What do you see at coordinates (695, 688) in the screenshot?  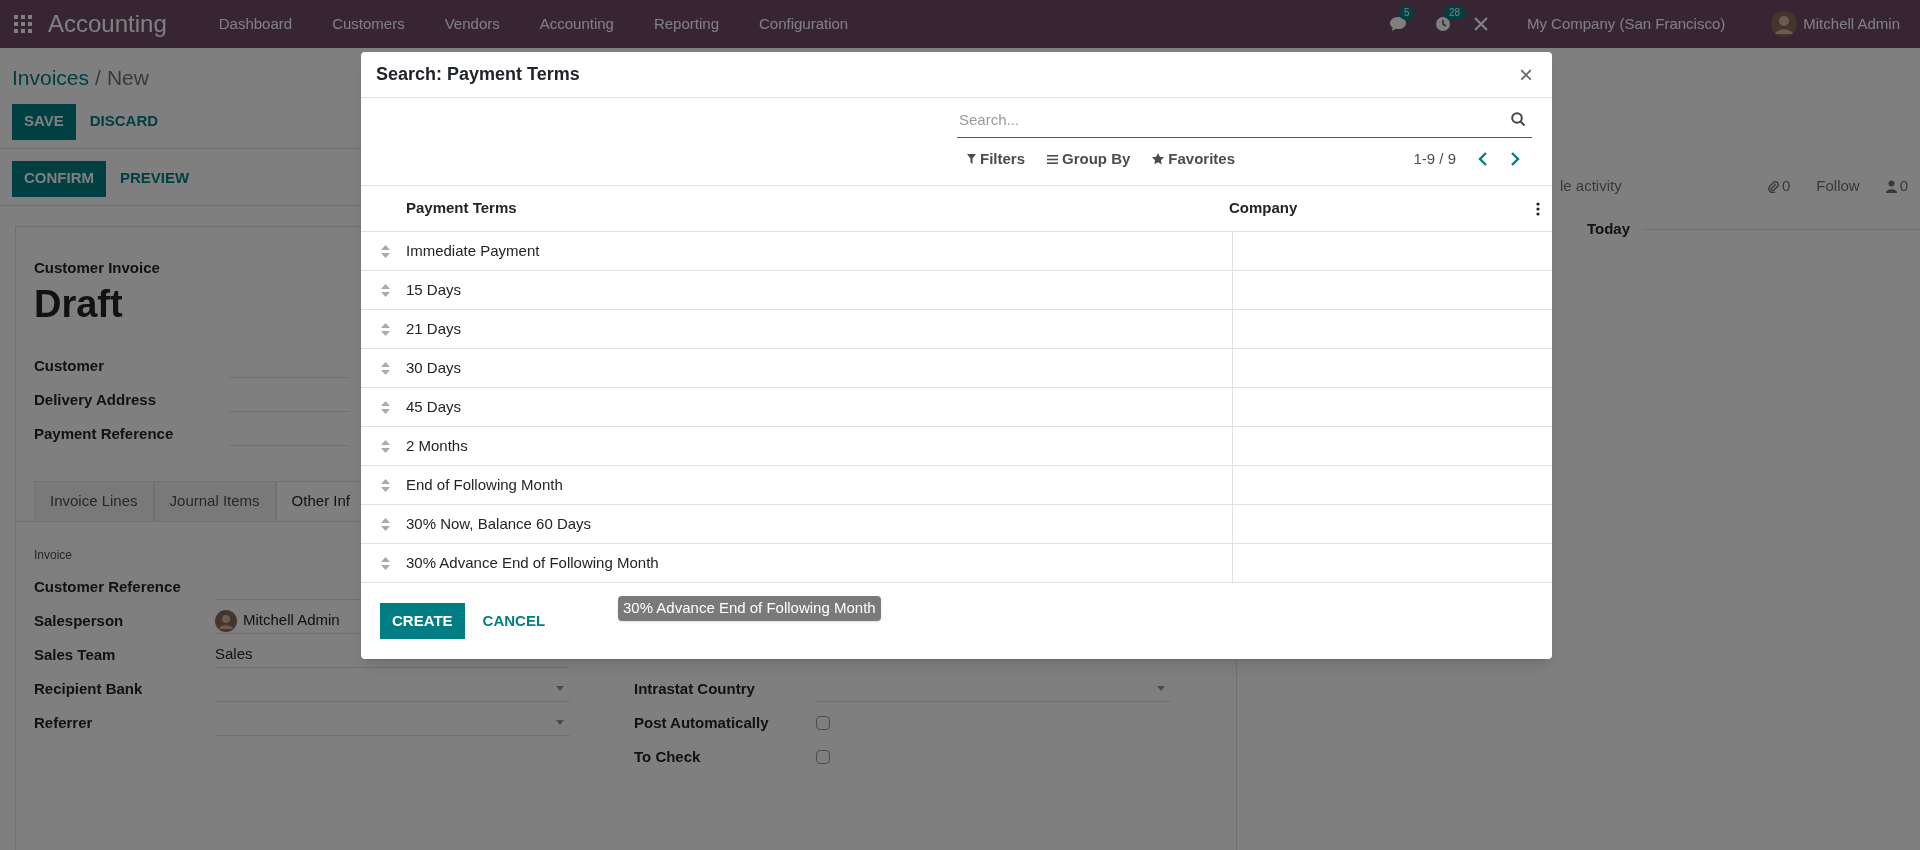 I see `field-label: Intrastat Country` at bounding box center [695, 688].